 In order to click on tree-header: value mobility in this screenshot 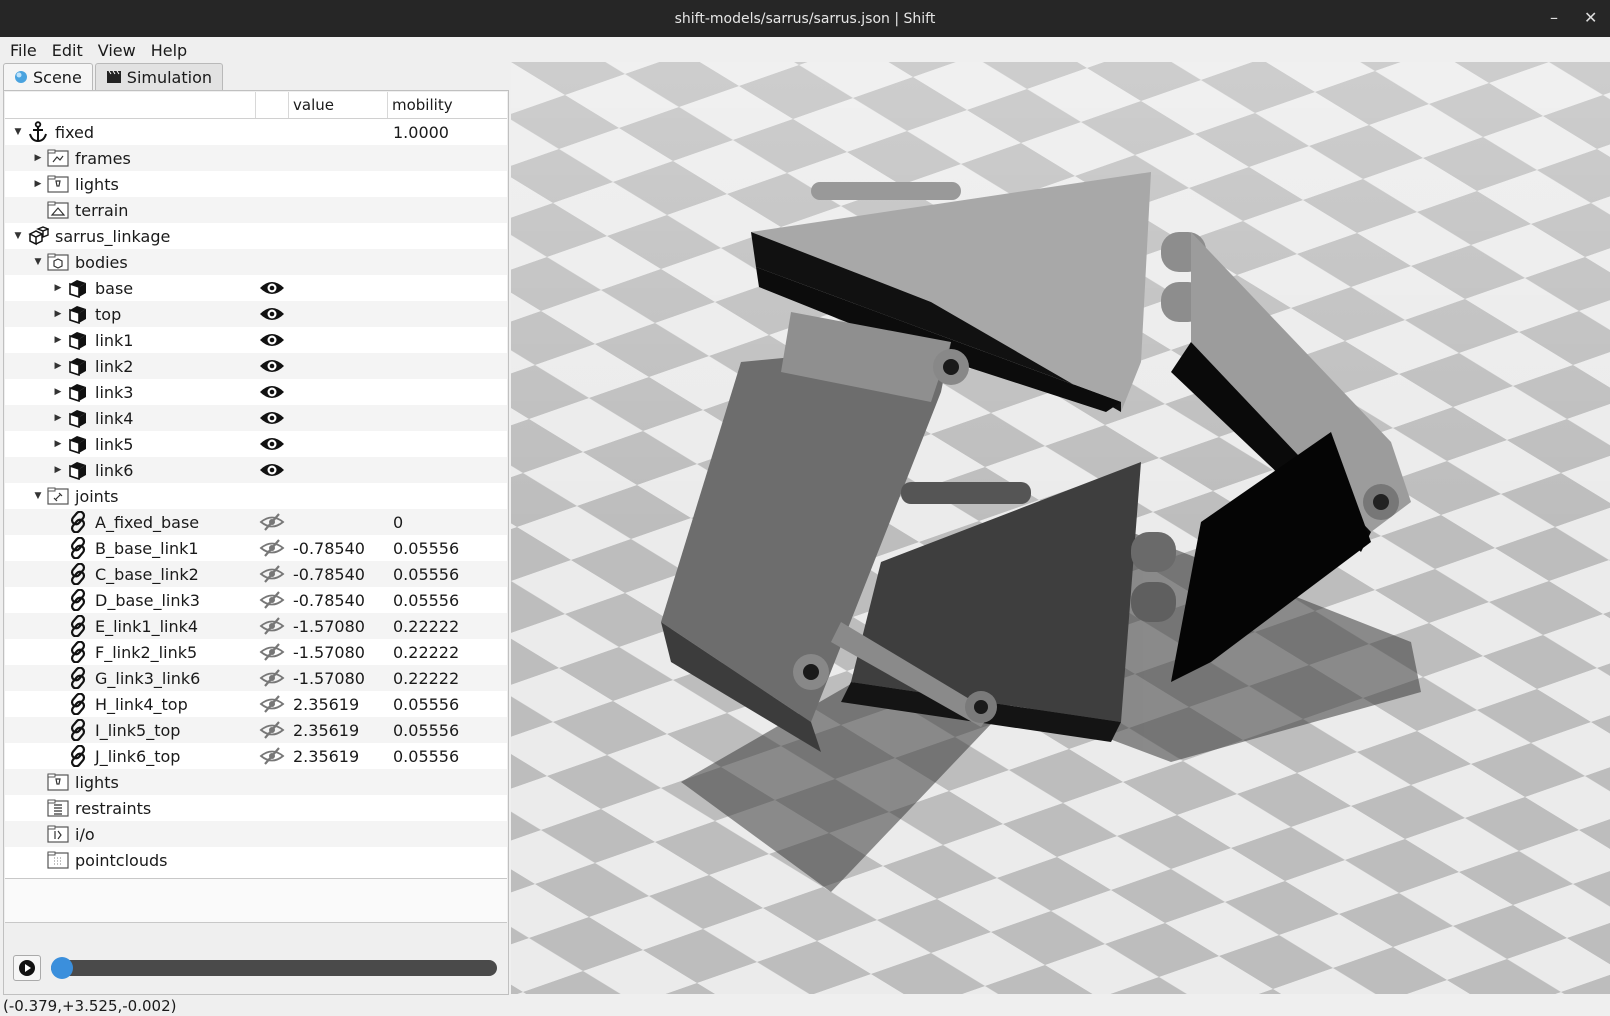, I will do `click(256, 105)`.